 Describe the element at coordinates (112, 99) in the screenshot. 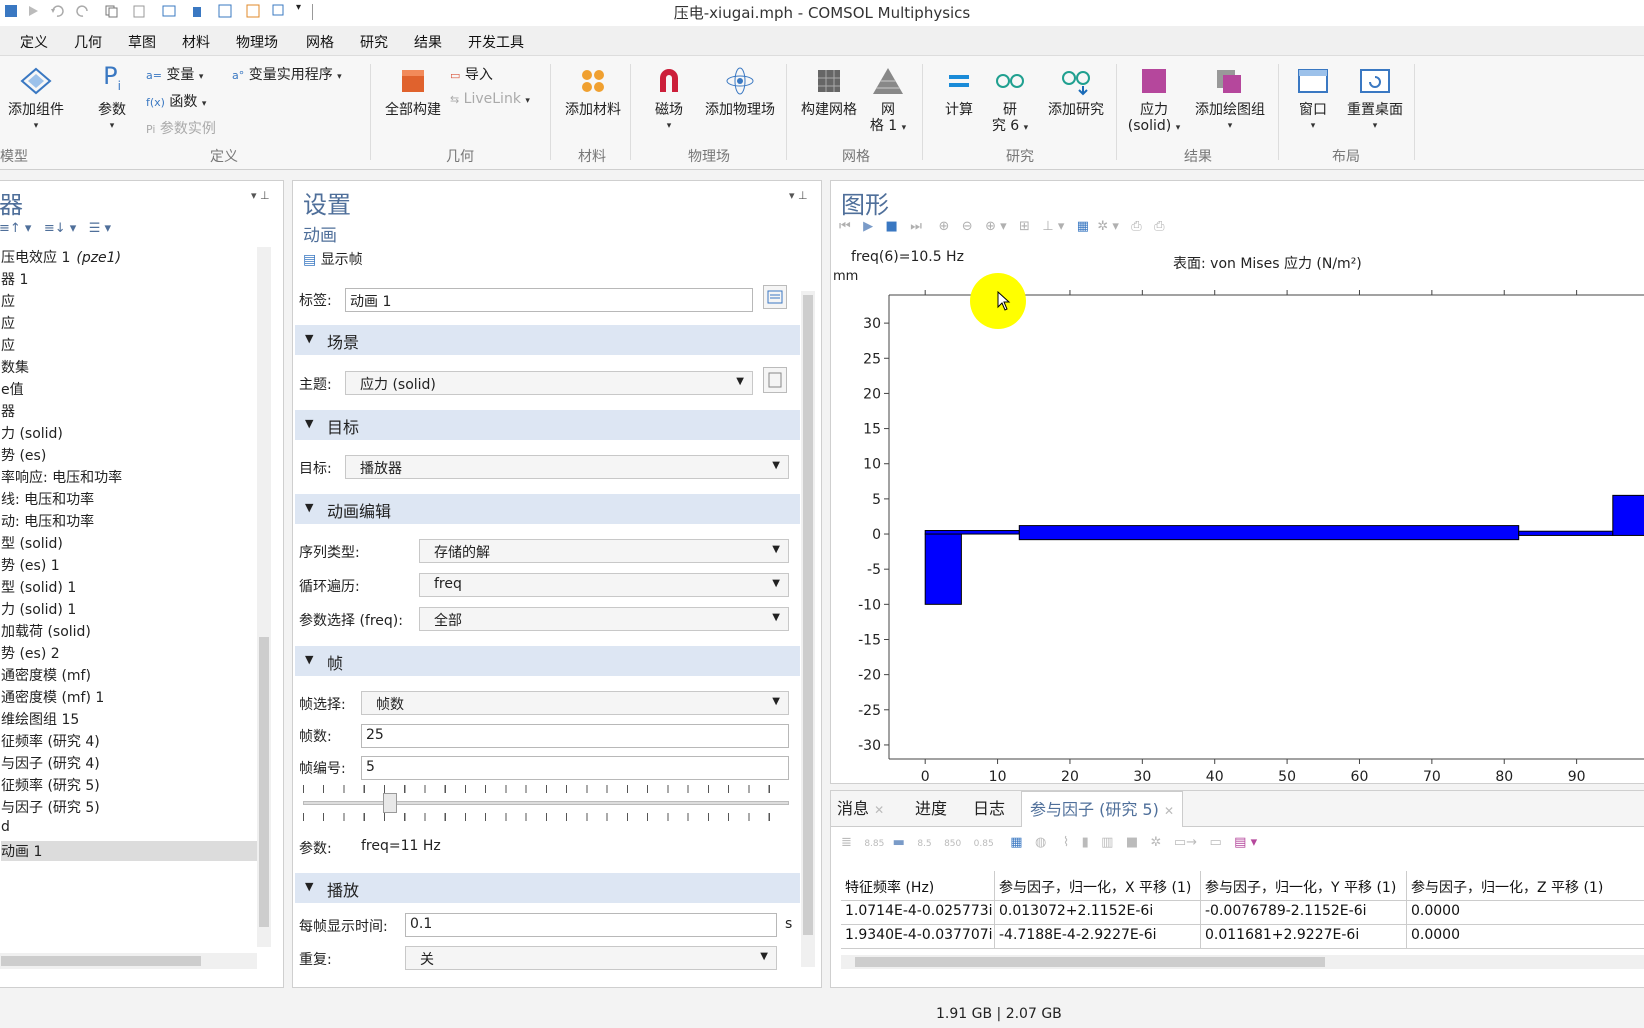

I see `parameters-button: Pi 参数 ▾` at that location.